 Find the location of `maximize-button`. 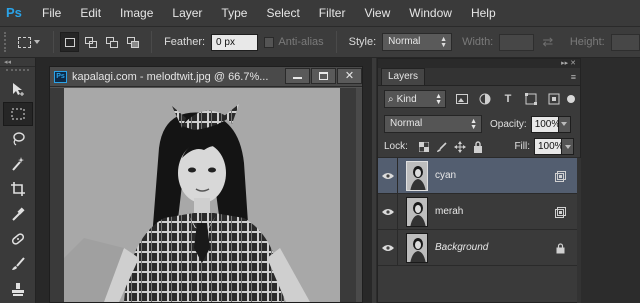

maximize-button is located at coordinates (323, 75).